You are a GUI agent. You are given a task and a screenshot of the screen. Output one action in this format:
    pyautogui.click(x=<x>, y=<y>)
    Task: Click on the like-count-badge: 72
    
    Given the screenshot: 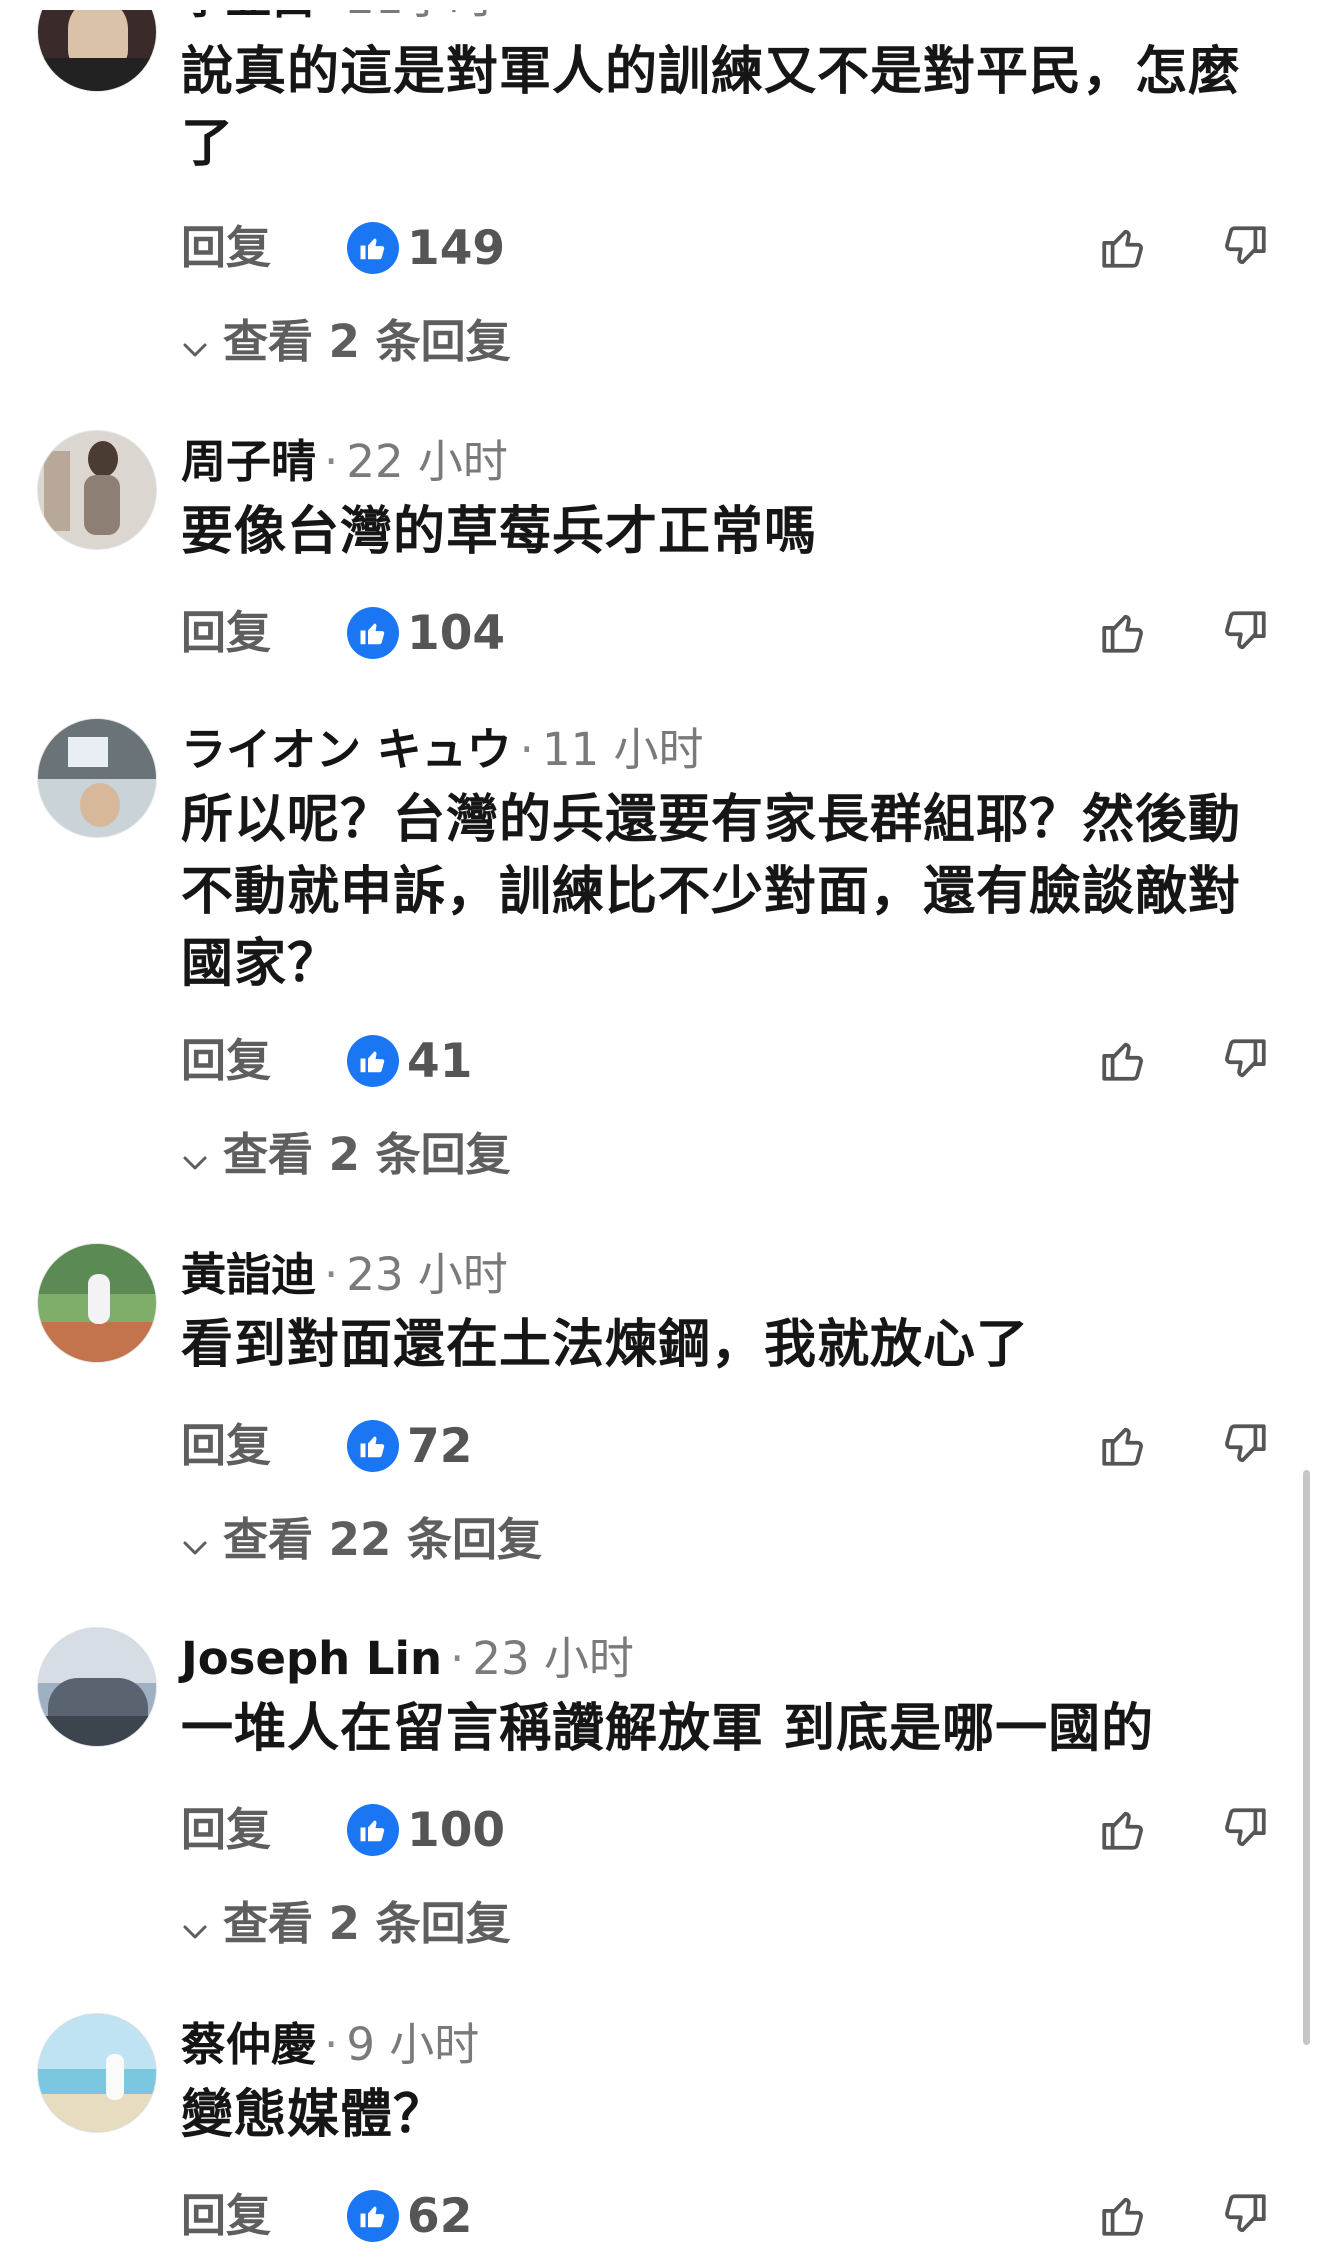 What is the action you would take?
    pyautogui.click(x=409, y=1446)
    